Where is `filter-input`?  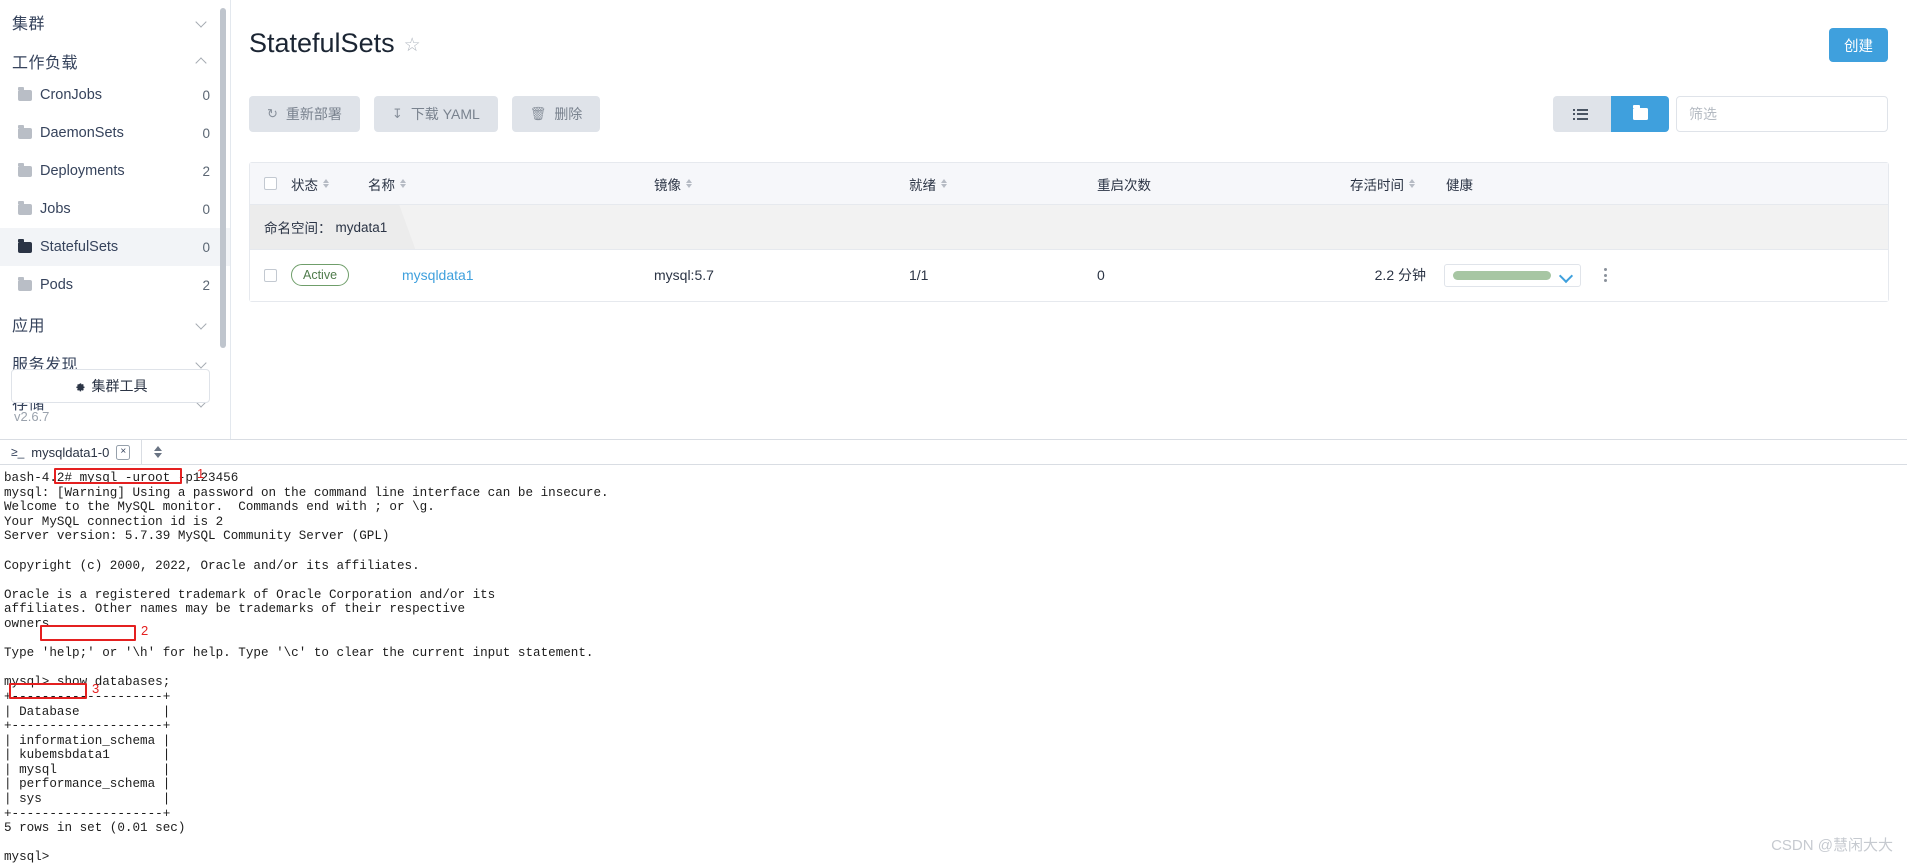
filter-input is located at coordinates (1782, 114).